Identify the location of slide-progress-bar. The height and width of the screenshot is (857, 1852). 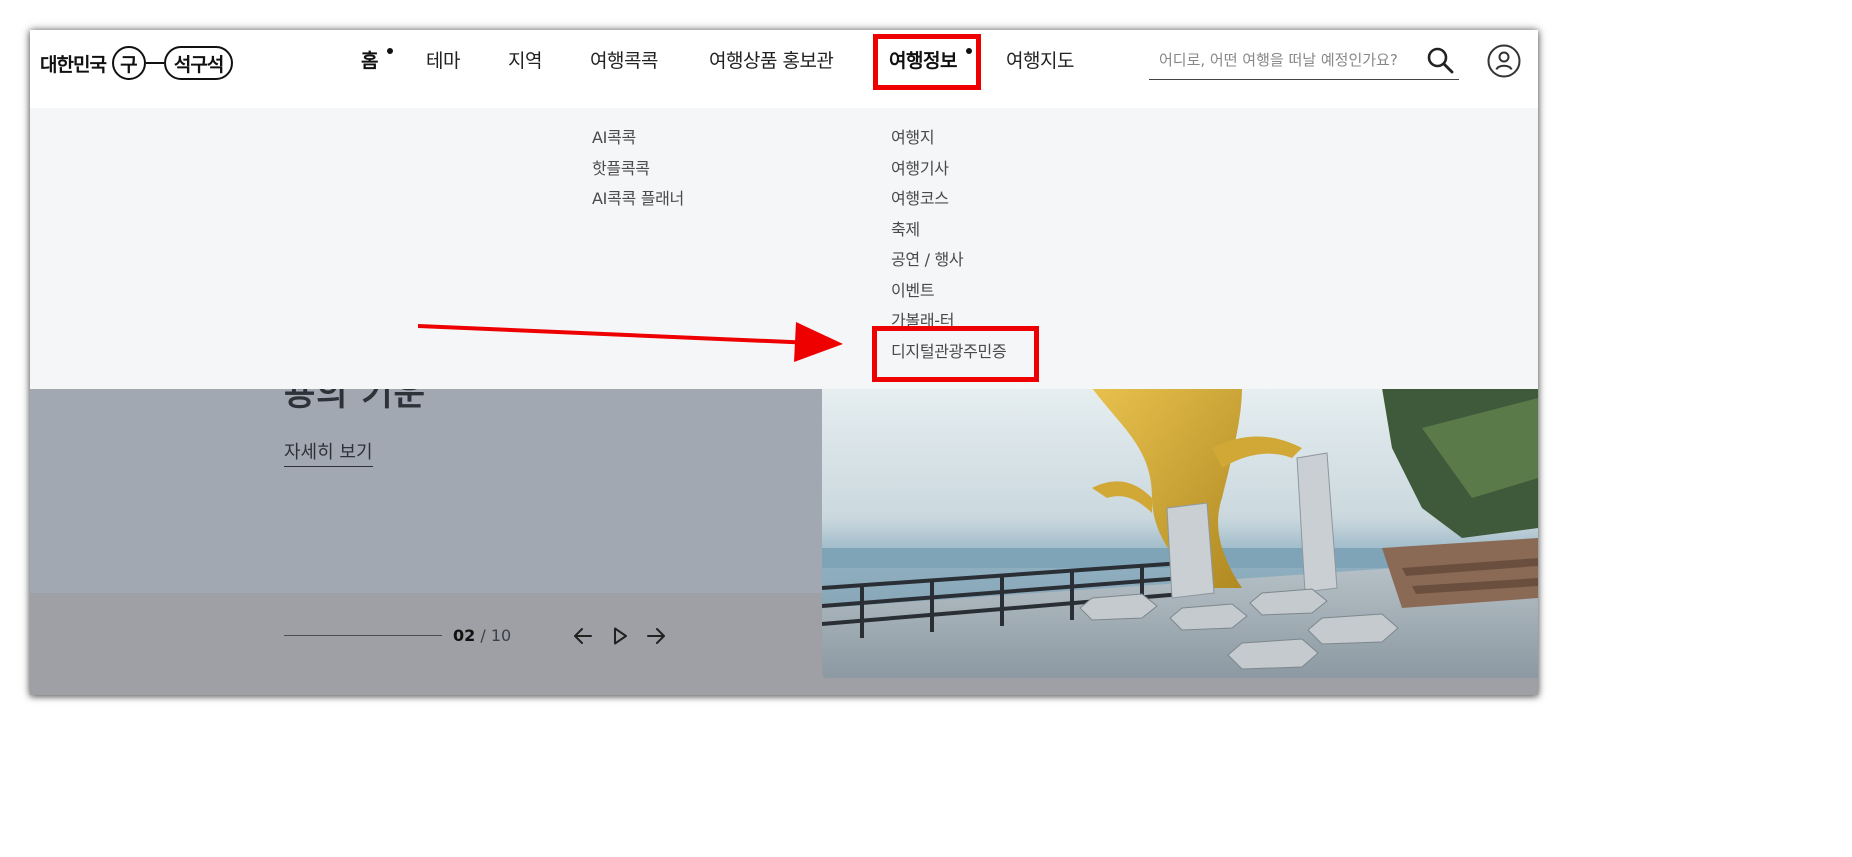
(363, 635).